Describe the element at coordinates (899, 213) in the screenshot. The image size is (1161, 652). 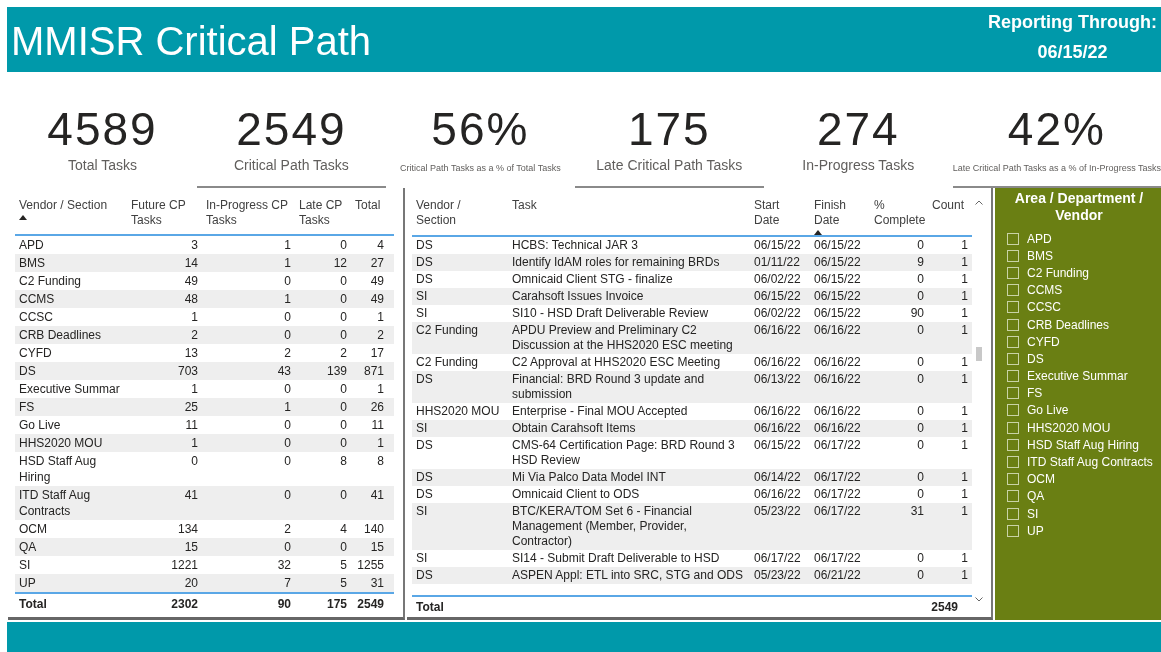
I see `column-header: % Complete` at that location.